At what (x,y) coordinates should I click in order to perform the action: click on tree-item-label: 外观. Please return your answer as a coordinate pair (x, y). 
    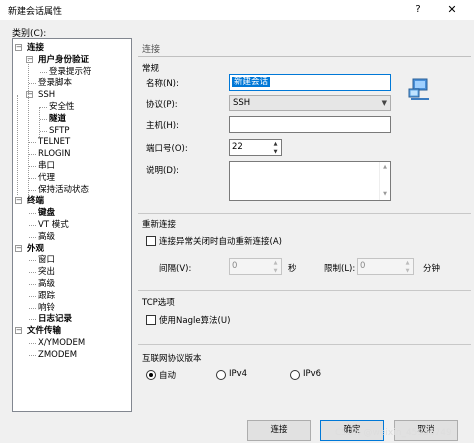
    Looking at the image, I should click on (36, 248).